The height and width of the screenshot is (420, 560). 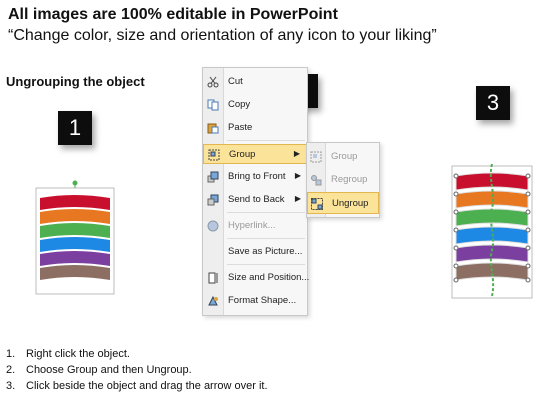 What do you see at coordinates (11, 370) in the screenshot?
I see `instruction-number: 2.` at bounding box center [11, 370].